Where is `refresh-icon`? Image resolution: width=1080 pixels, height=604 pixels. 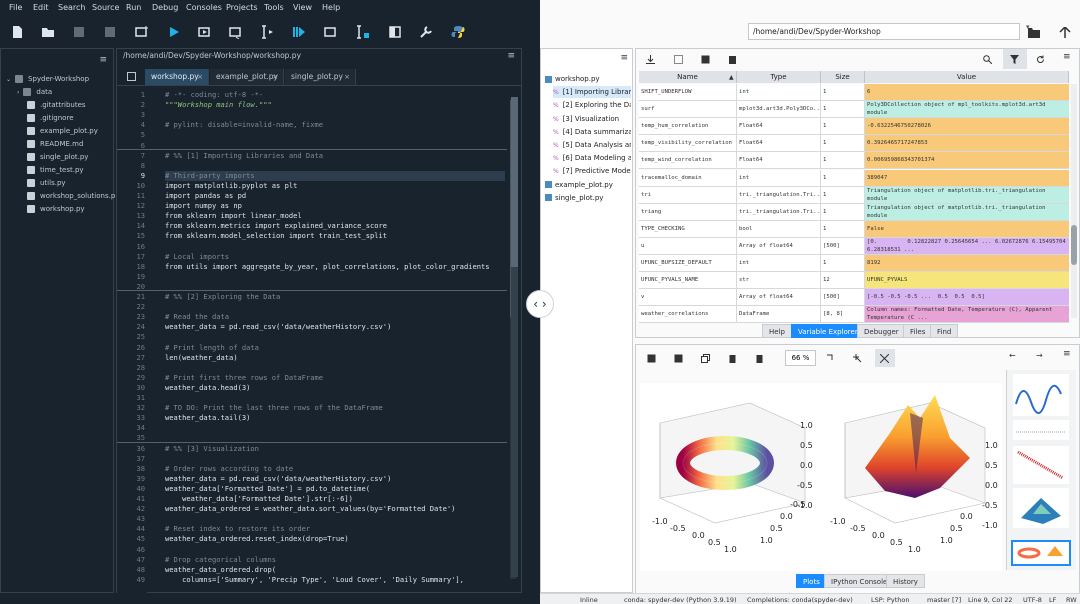 refresh-icon is located at coordinates (1040, 59).